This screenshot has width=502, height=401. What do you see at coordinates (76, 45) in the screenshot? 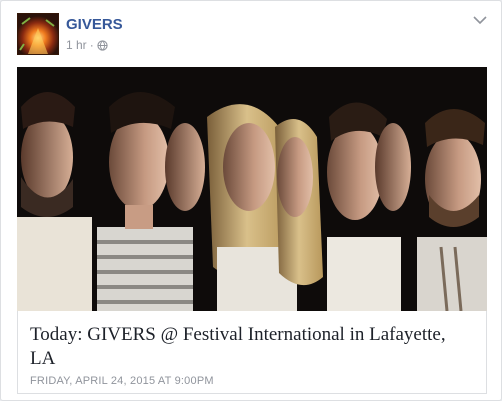
I see `post-timestamp: 1 hr` at bounding box center [76, 45].